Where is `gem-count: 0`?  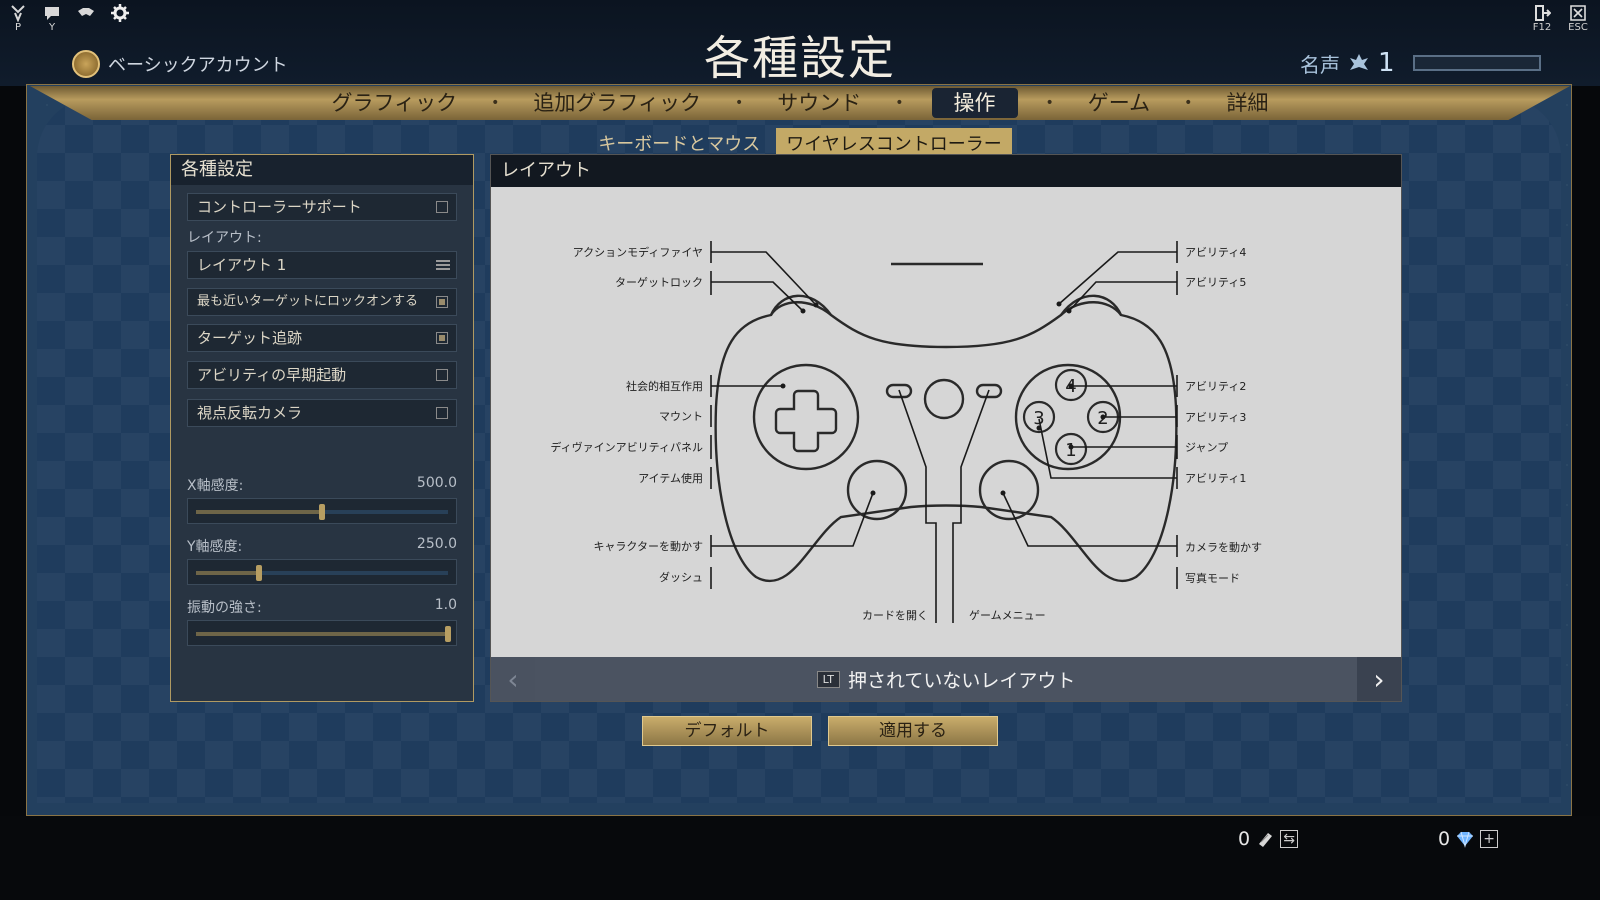
gem-count: 0 is located at coordinates (1444, 839).